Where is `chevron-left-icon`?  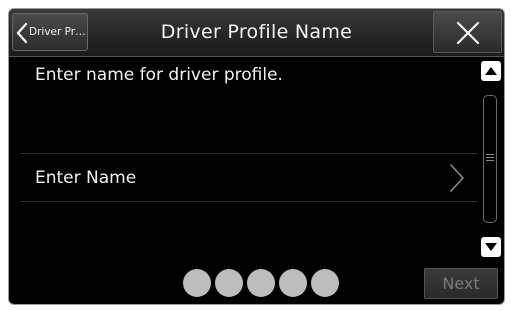 chevron-left-icon is located at coordinates (22, 33).